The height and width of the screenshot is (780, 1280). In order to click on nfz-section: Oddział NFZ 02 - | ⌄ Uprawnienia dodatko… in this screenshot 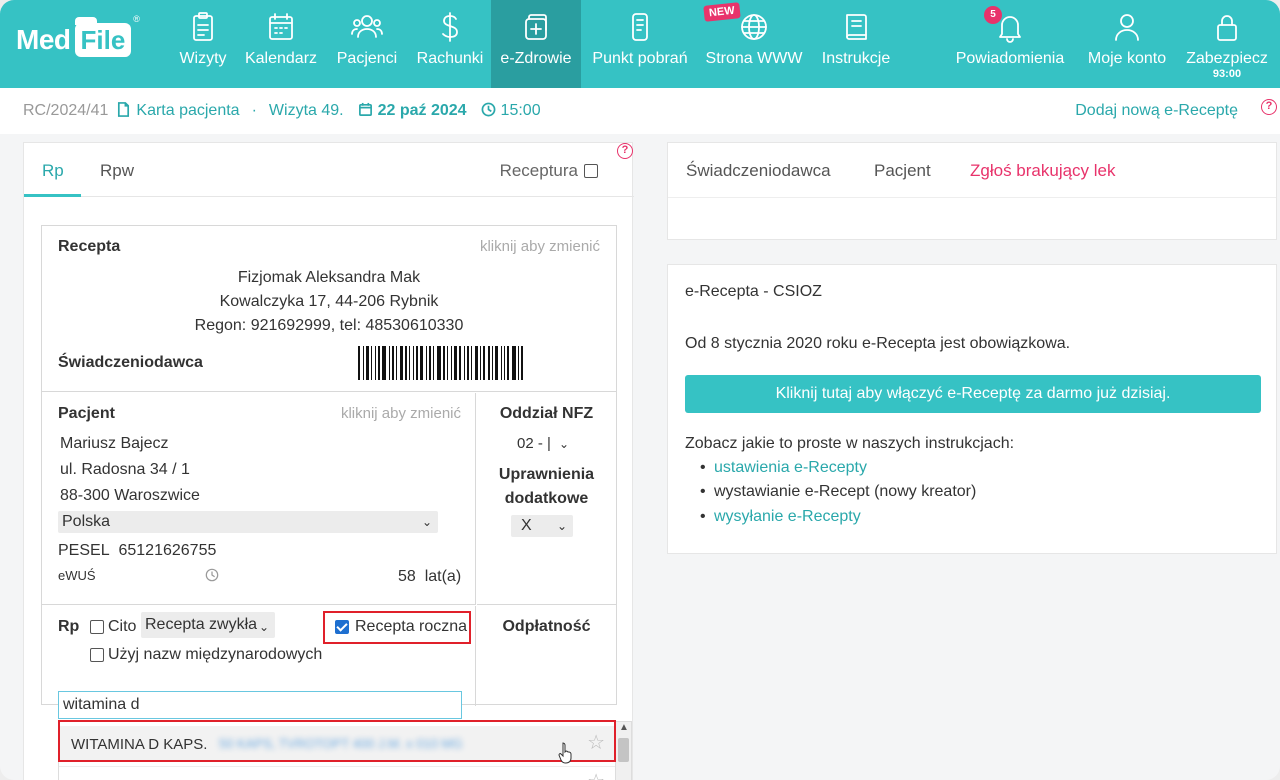, I will do `click(546, 499)`.